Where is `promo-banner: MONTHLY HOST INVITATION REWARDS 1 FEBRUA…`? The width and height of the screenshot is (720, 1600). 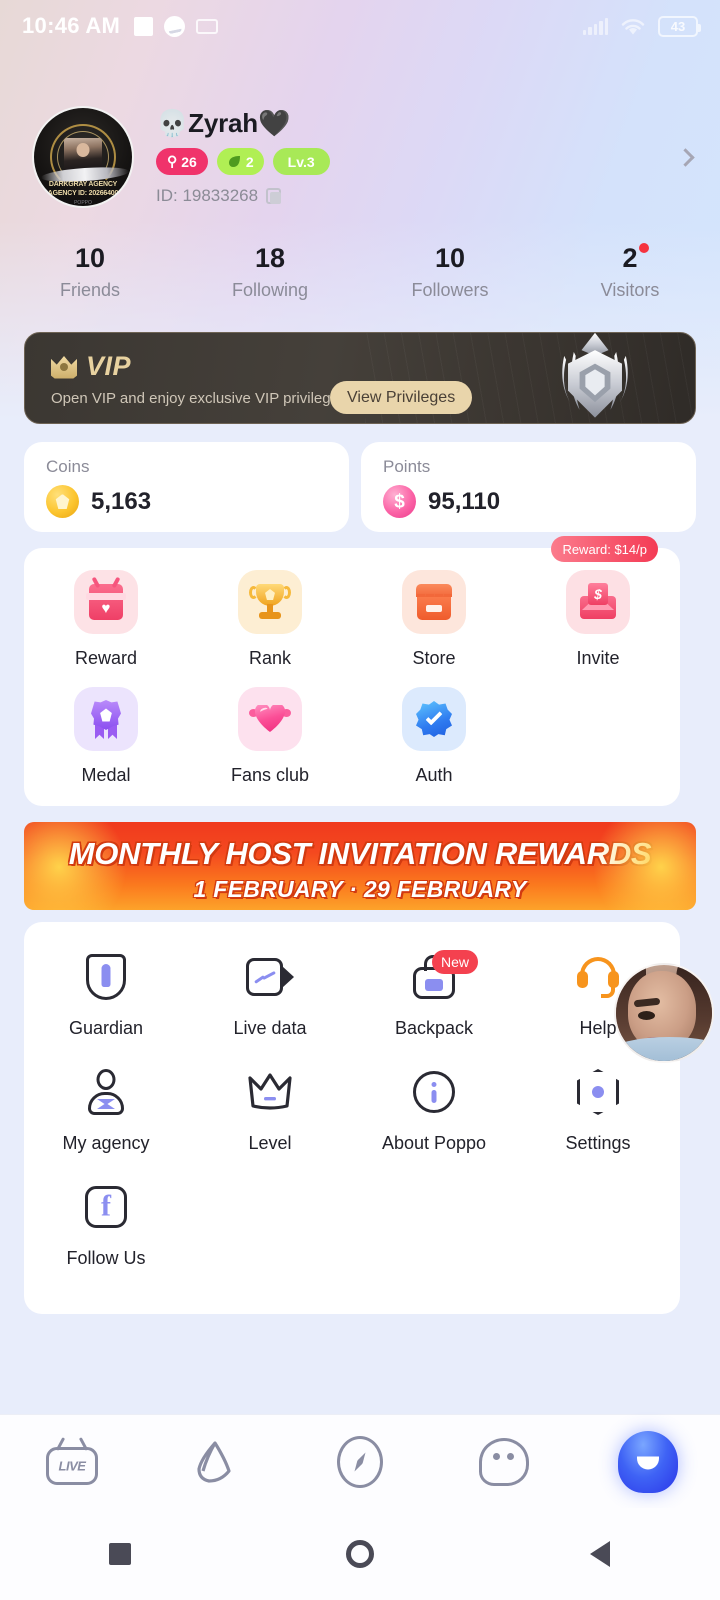
promo-banner: MONTHLY HOST INVITATION REWARDS 1 FEBRUA… is located at coordinates (360, 866).